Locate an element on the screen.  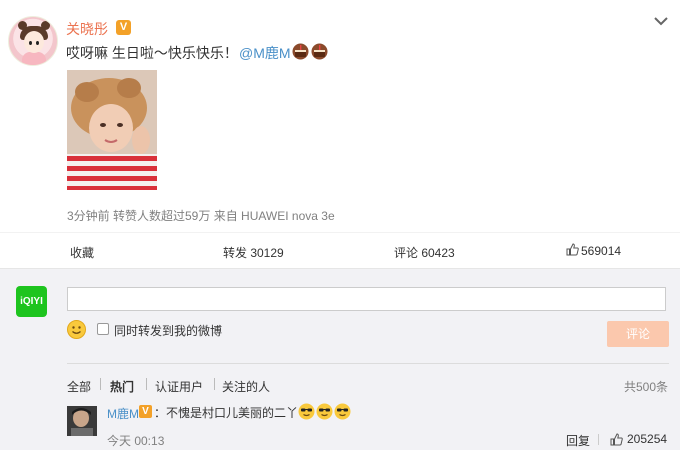
iqiyi-icon: iQIYI is located at coordinates (31, 301).